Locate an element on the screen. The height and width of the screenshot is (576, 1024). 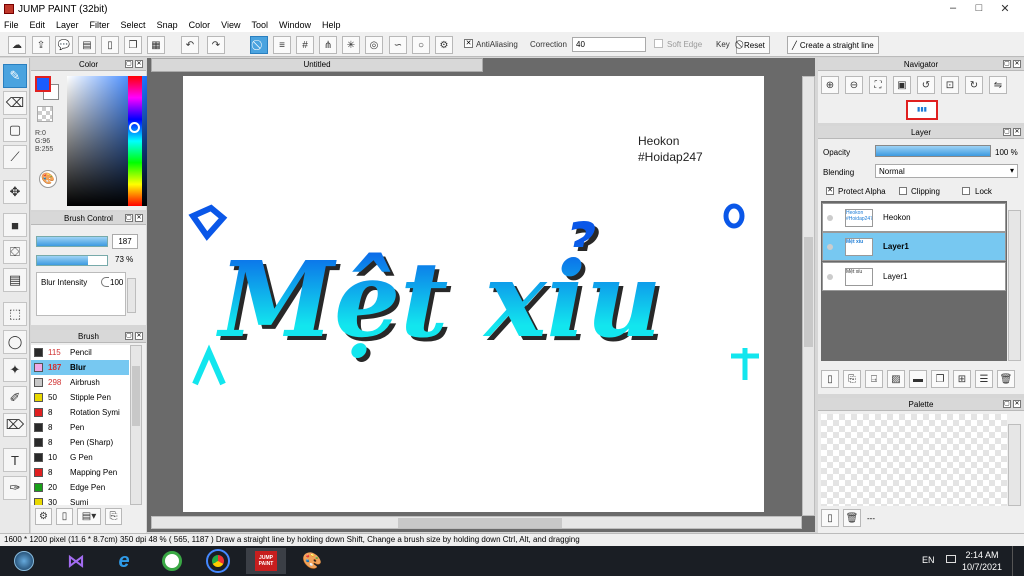
vanishing-point-icon: ⋔ is located at coordinates (328, 45).